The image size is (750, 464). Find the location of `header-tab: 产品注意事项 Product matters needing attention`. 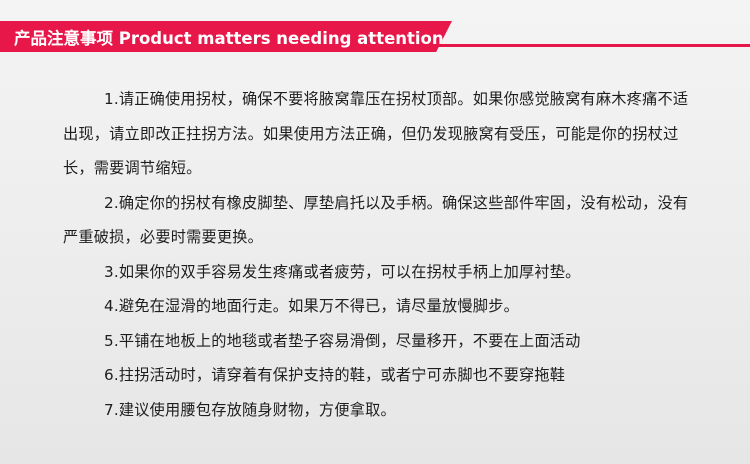

header-tab: 产品注意事项 Product matters needing attention is located at coordinates (226, 36).